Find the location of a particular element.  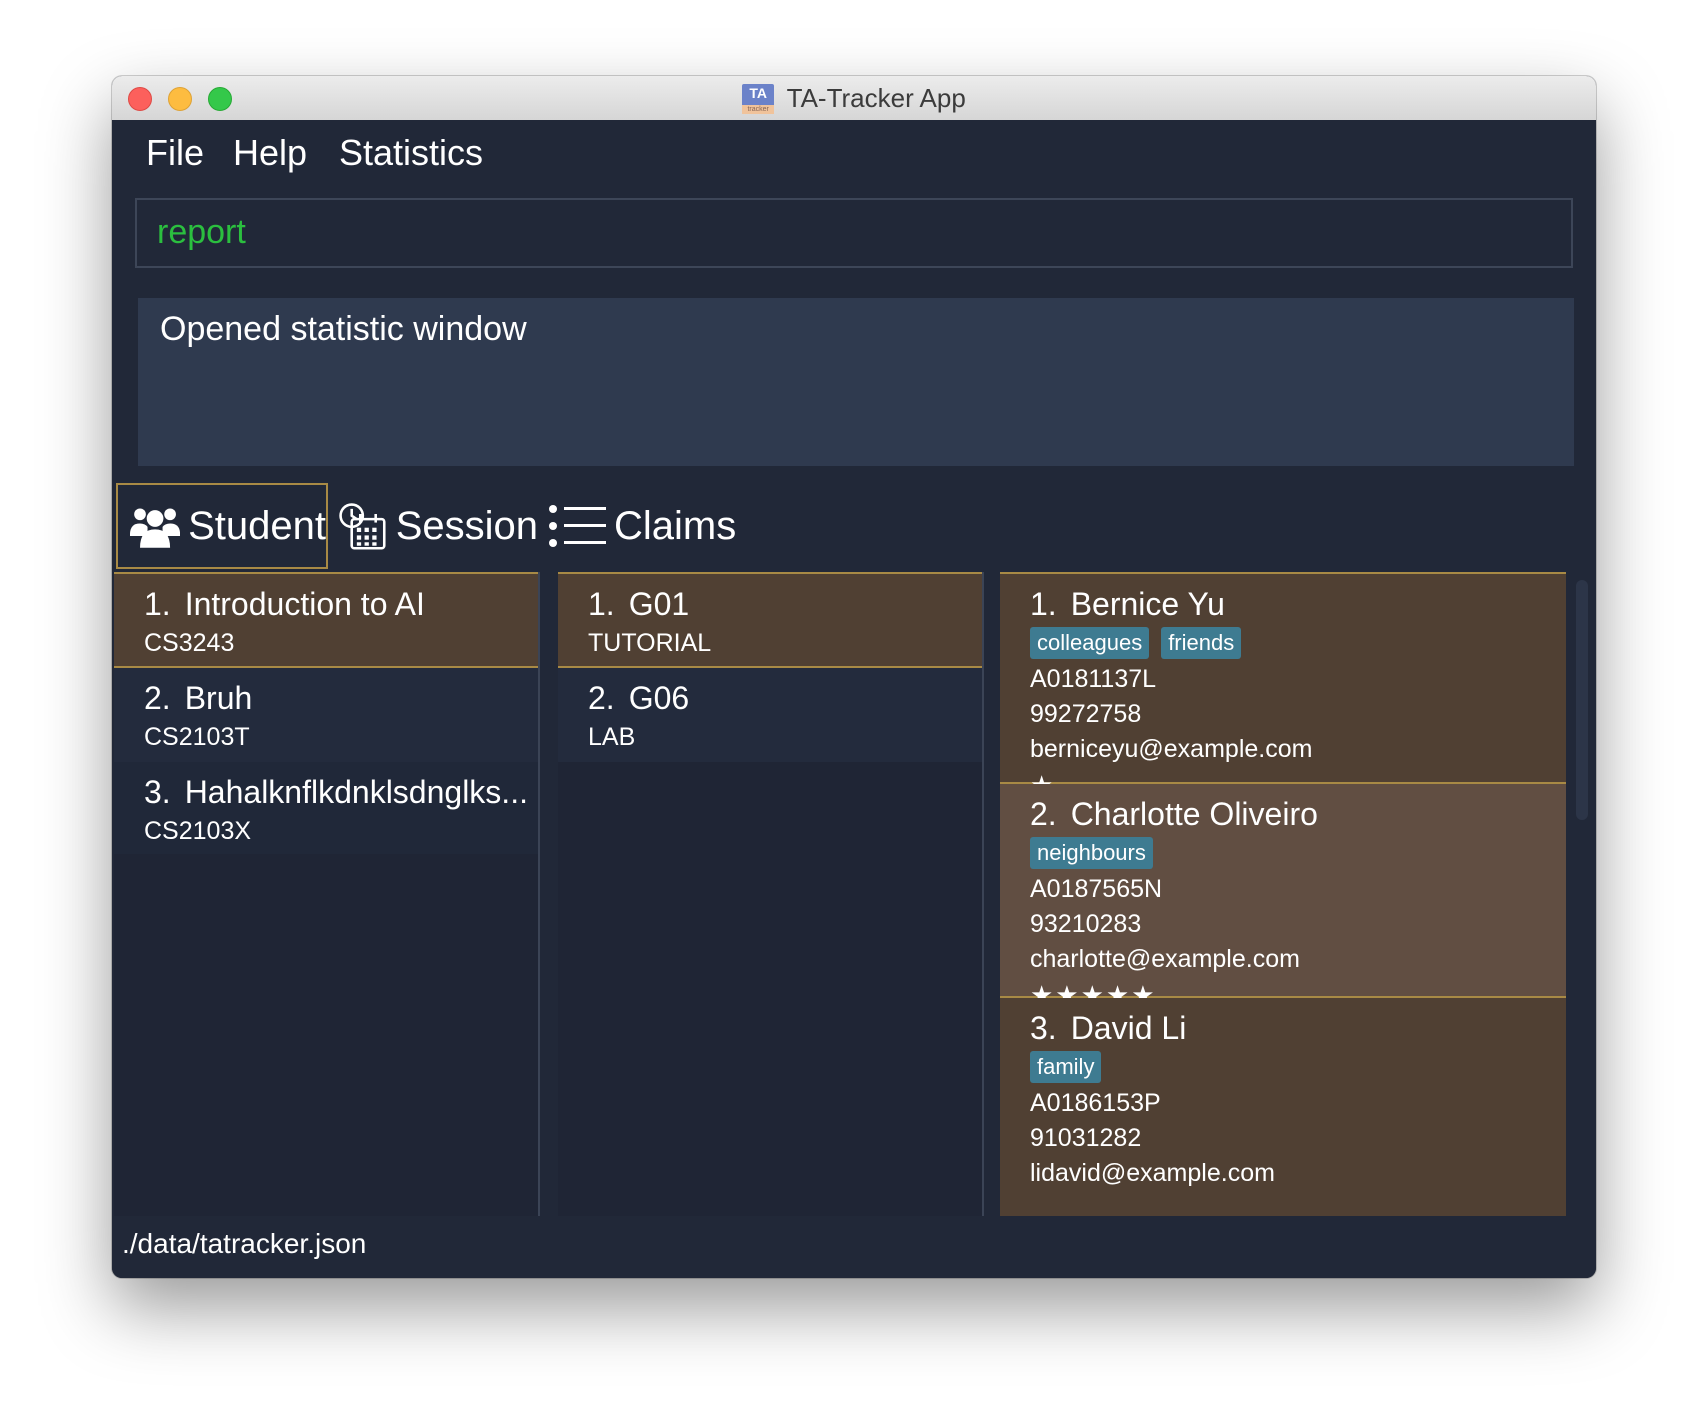

student-email: charlotte@example.com is located at coordinates (1165, 959).